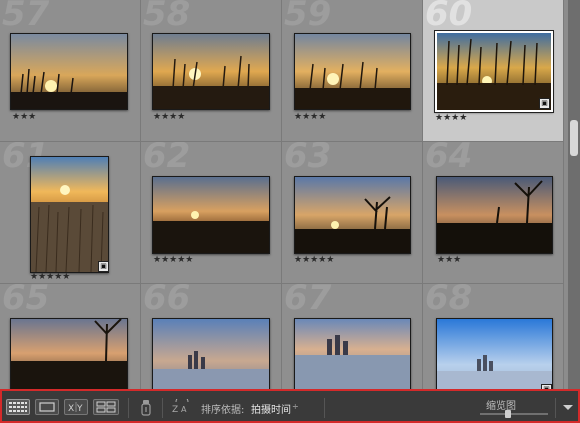  I want to click on cell-number: 58, so click(167, 17).